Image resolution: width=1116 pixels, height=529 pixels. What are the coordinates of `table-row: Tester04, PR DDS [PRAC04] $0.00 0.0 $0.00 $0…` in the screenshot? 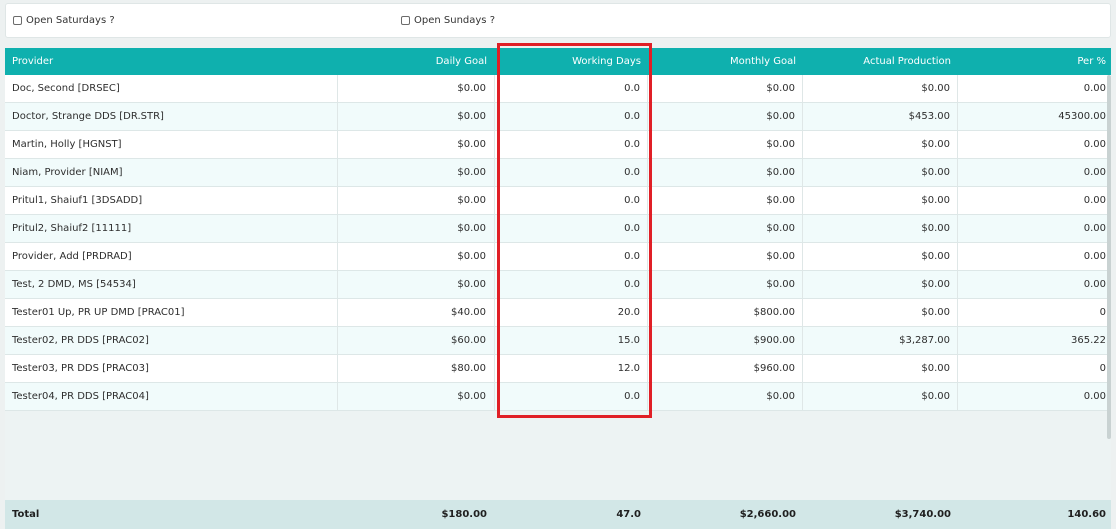 It's located at (558, 397).